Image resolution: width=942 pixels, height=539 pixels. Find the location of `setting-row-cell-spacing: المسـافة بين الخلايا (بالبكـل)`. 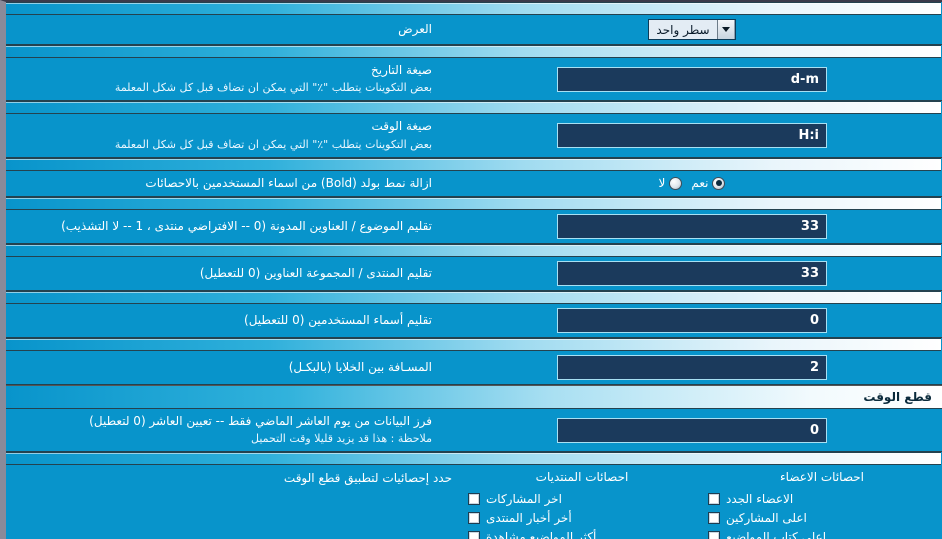

setting-row-cell-spacing: المسـافة بين الخلايا (بالبكـل) is located at coordinates (474, 368).